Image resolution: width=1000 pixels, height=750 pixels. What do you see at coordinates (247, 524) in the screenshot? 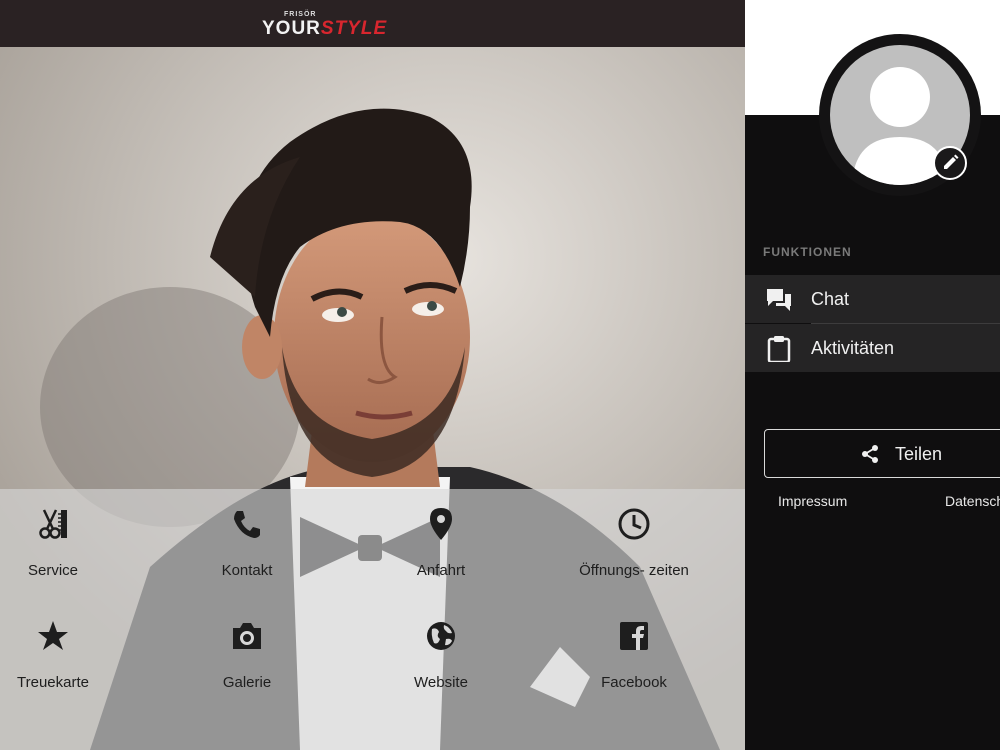
I see `phone-icon` at bounding box center [247, 524].